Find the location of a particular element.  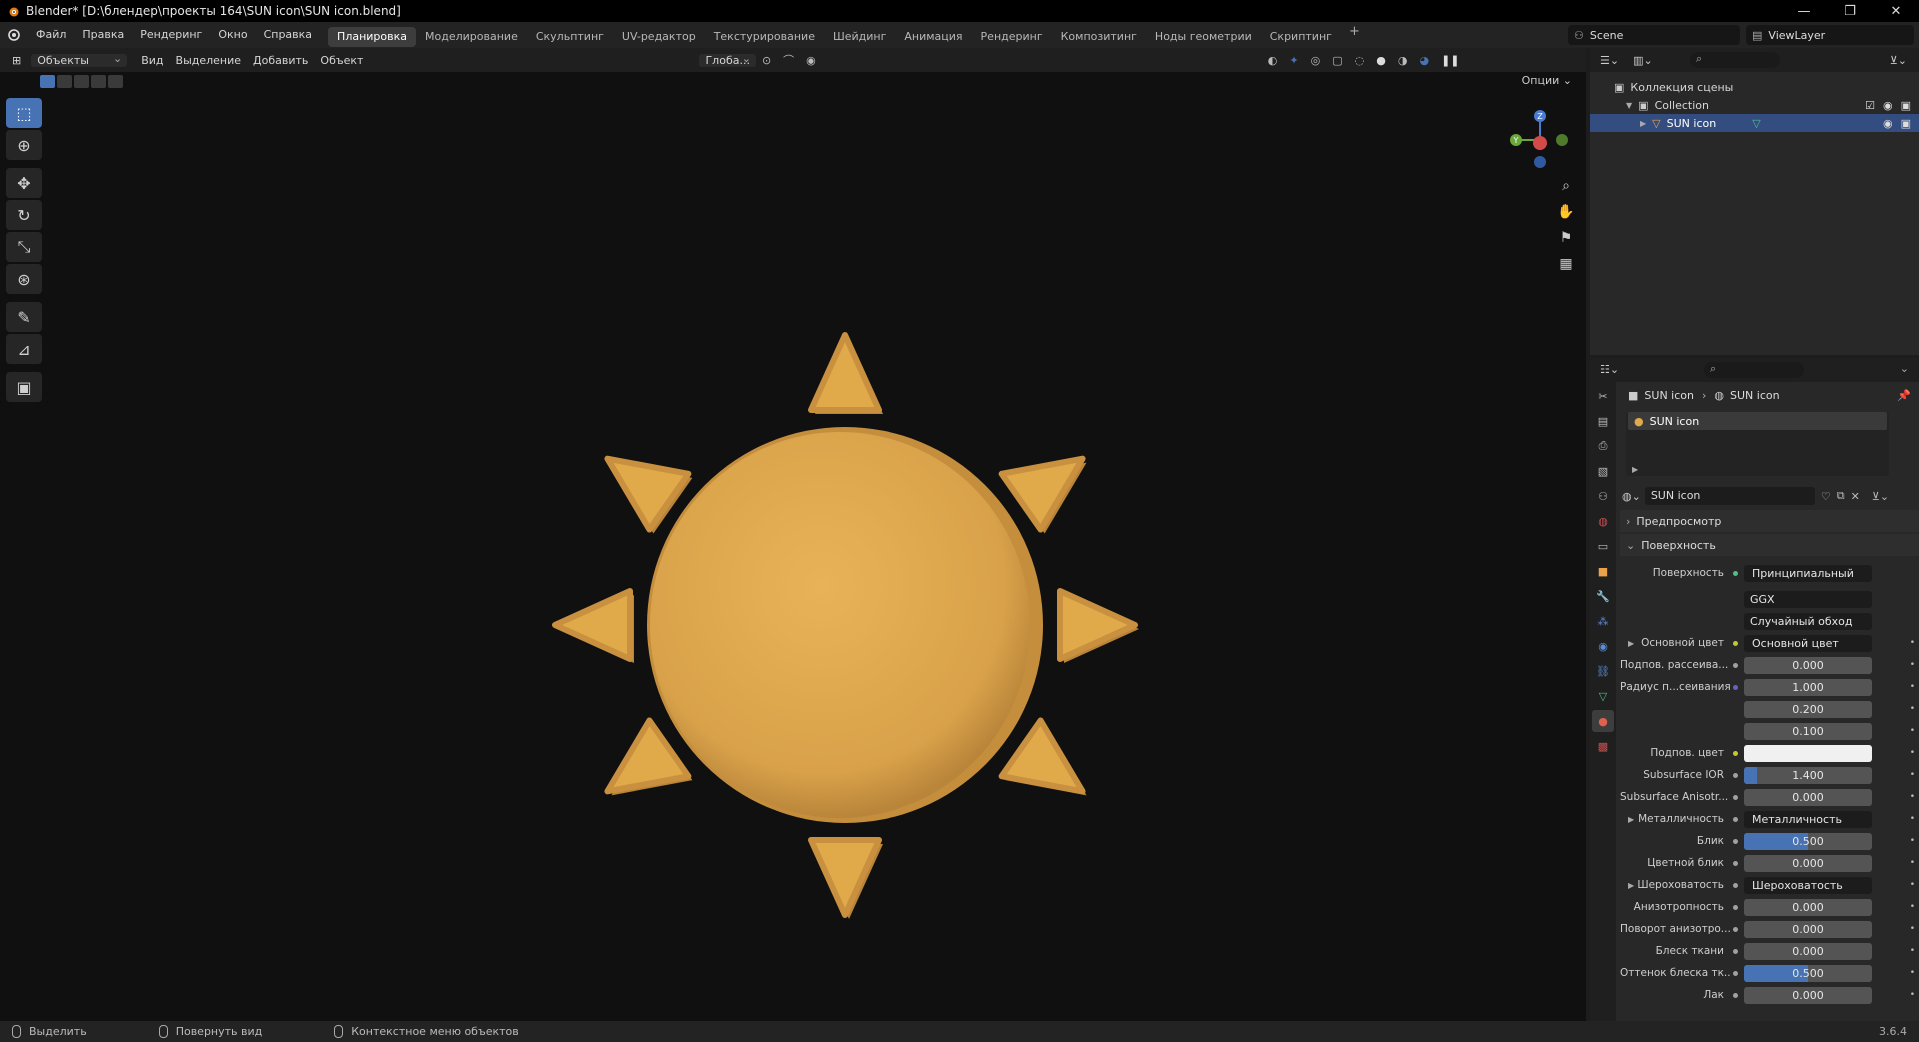

rotate-tool-icon: ↻ is located at coordinates (24, 215).